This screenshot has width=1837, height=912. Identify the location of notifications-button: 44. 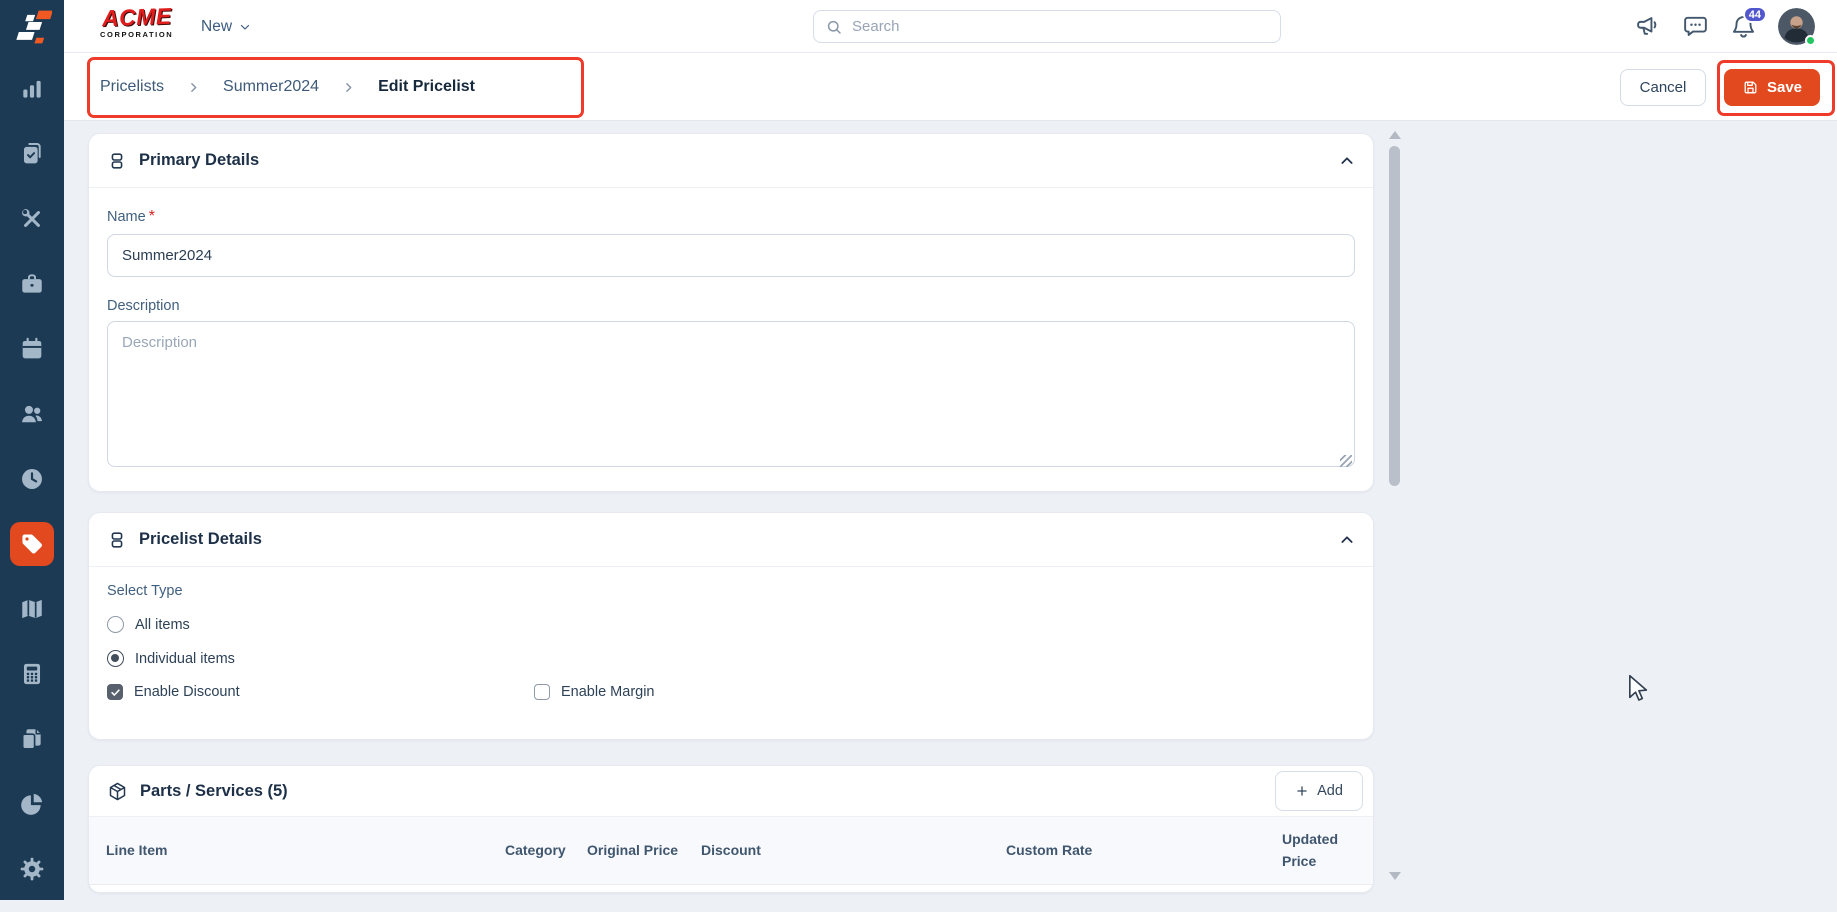
(1748, 23).